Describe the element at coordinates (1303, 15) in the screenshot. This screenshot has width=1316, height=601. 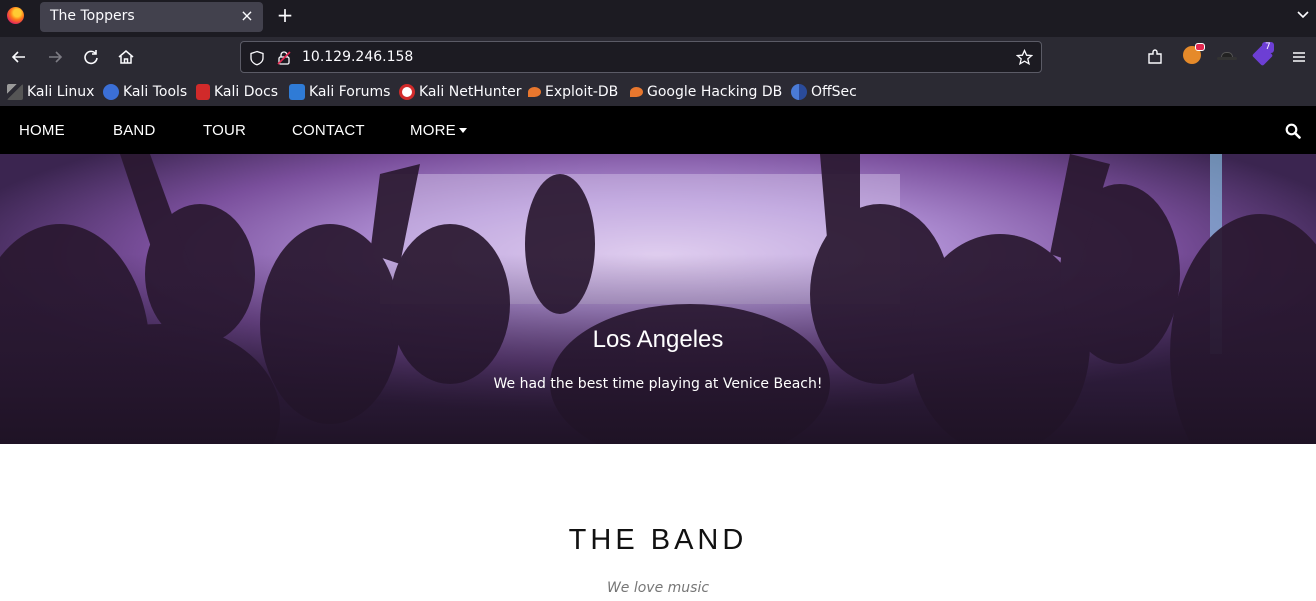
I see `list-all-tabs-icon` at that location.